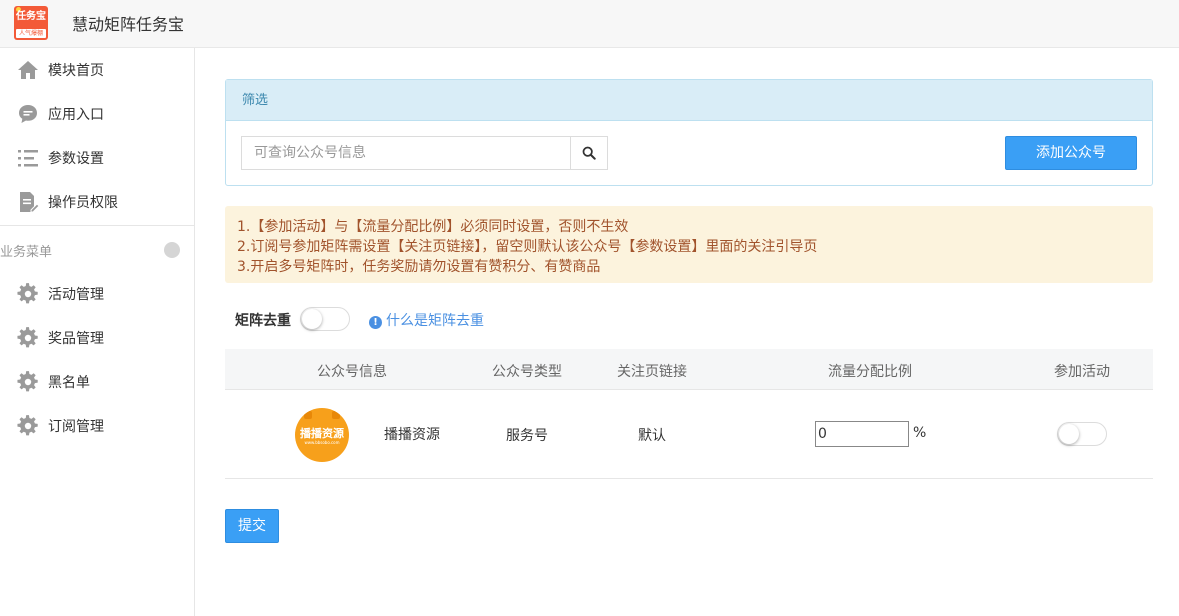 This screenshot has width=1179, height=616. Describe the element at coordinates (689, 100) in the screenshot. I see `filter-heading: 筛选` at that location.